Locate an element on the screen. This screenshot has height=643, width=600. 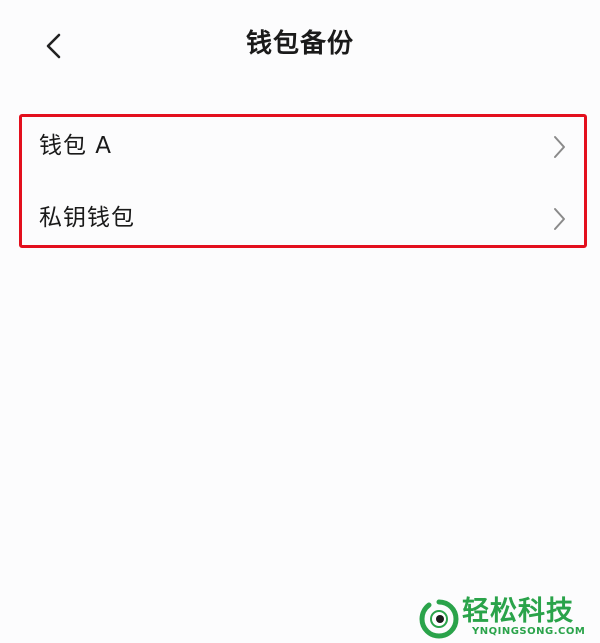
wallet-item-label: 私钥钱包 is located at coordinates (87, 218).